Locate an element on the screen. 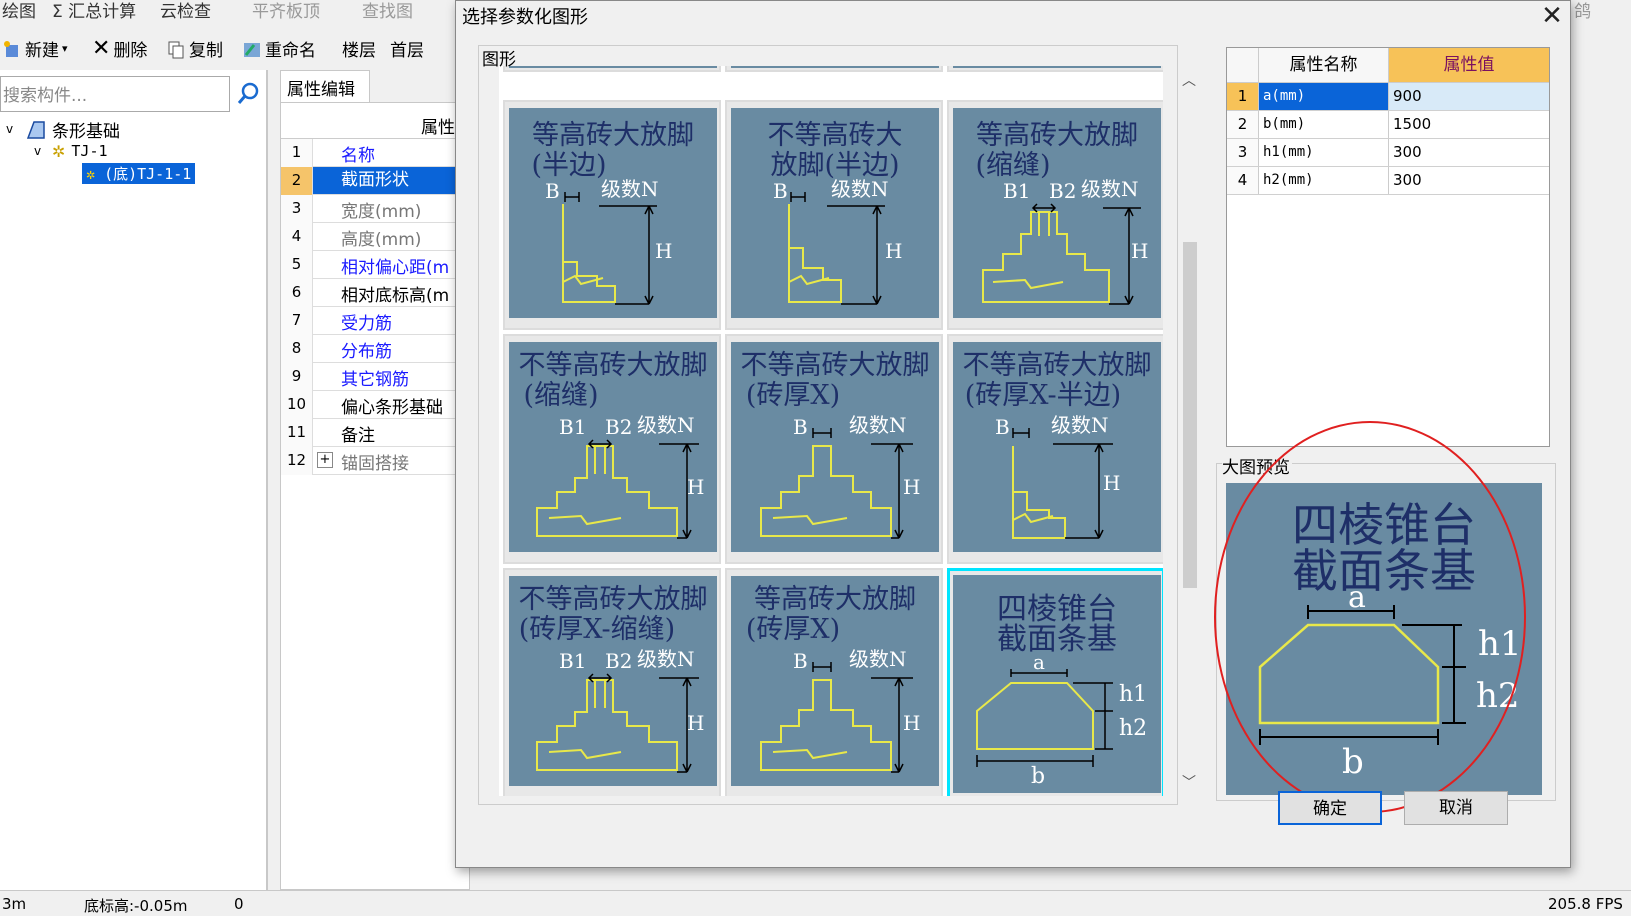 Image resolution: width=1631 pixels, height=916 pixels. gallery-label: 图形 is located at coordinates (499, 60).